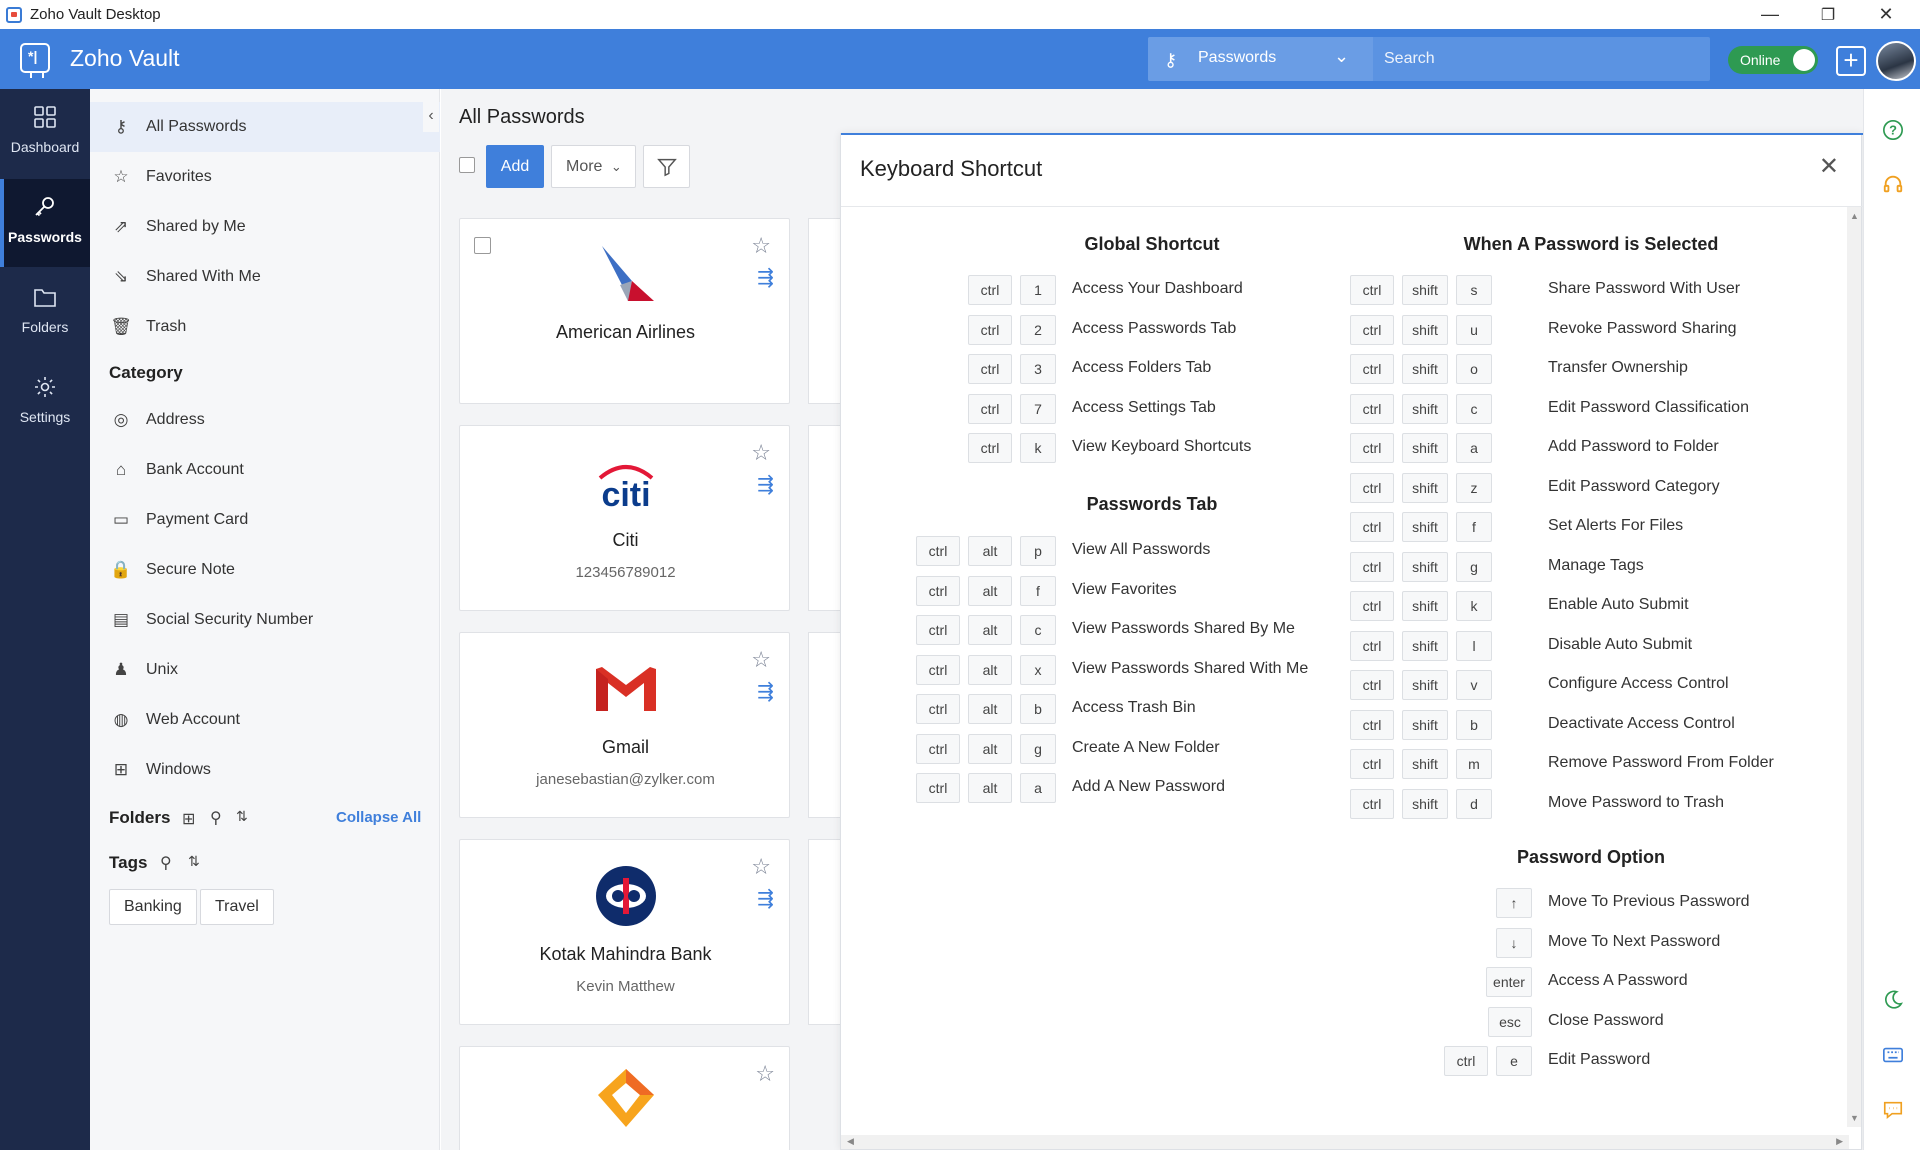 The height and width of the screenshot is (1150, 1920). What do you see at coordinates (265, 670) in the screenshot?
I see `sidebar-item-unix: ♟ Unix` at bounding box center [265, 670].